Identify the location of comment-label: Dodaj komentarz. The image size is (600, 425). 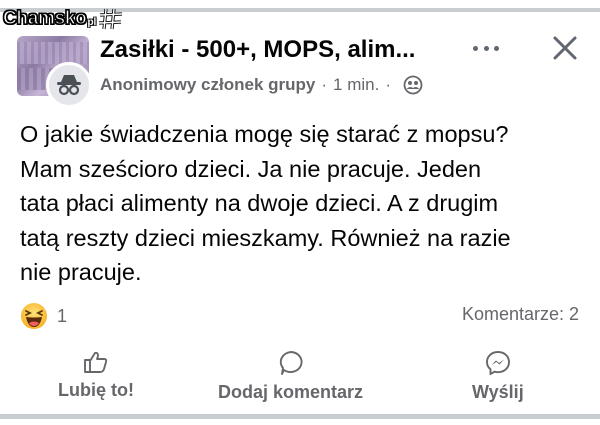
(291, 392).